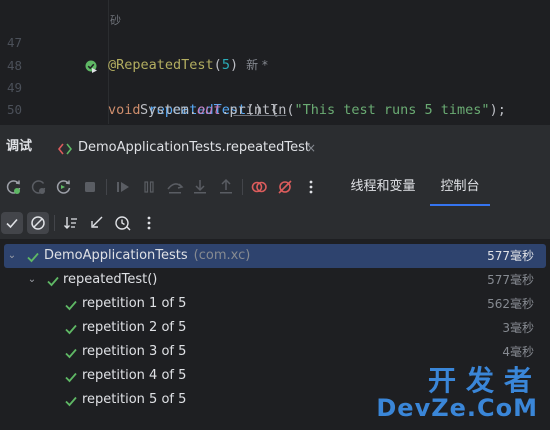 The width and height of the screenshot is (550, 430). What do you see at coordinates (116, 255) in the screenshot?
I see `test-name: DemoApplicationTests` at bounding box center [116, 255].